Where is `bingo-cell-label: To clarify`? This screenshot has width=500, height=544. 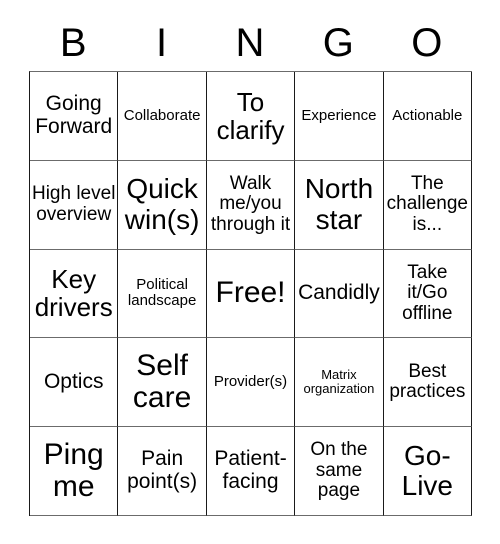 bingo-cell-label: To clarify is located at coordinates (250, 115).